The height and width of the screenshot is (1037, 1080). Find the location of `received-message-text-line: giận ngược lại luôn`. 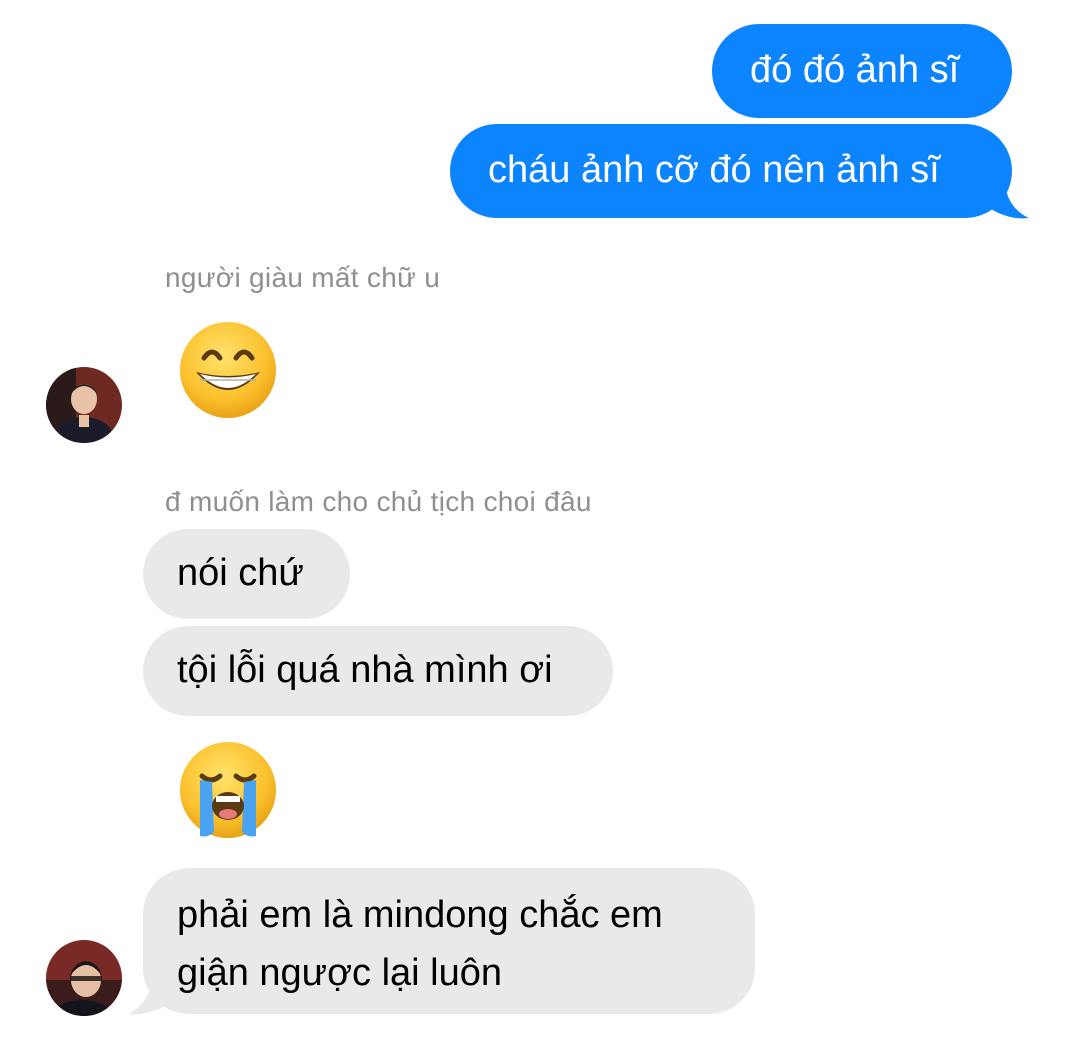

received-message-text-line: giận ngược lại luôn is located at coordinates (340, 973).